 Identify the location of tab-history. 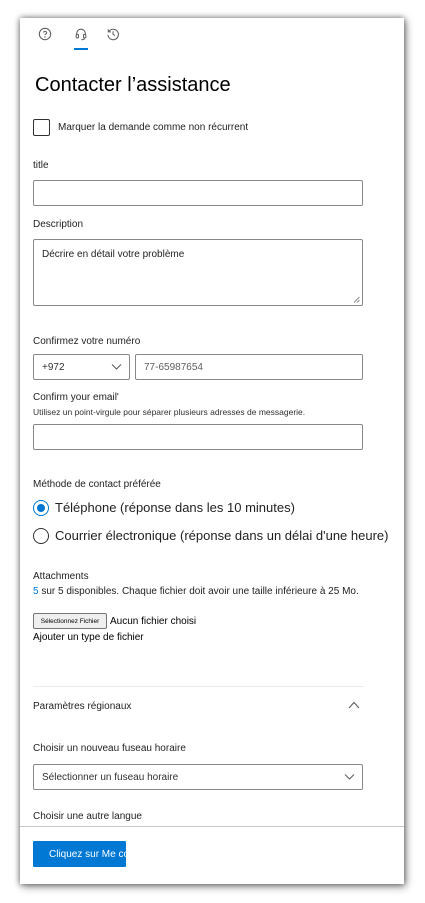
(113, 34).